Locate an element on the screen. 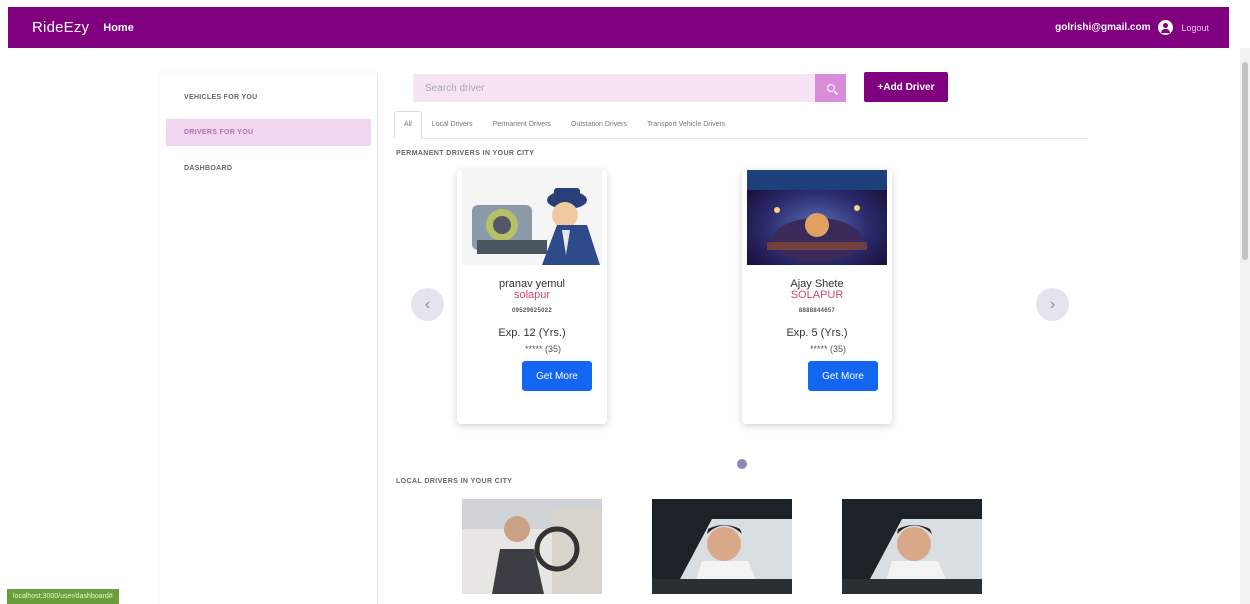 The width and height of the screenshot is (1250, 604). chevron-right-icon: › is located at coordinates (1052, 304).